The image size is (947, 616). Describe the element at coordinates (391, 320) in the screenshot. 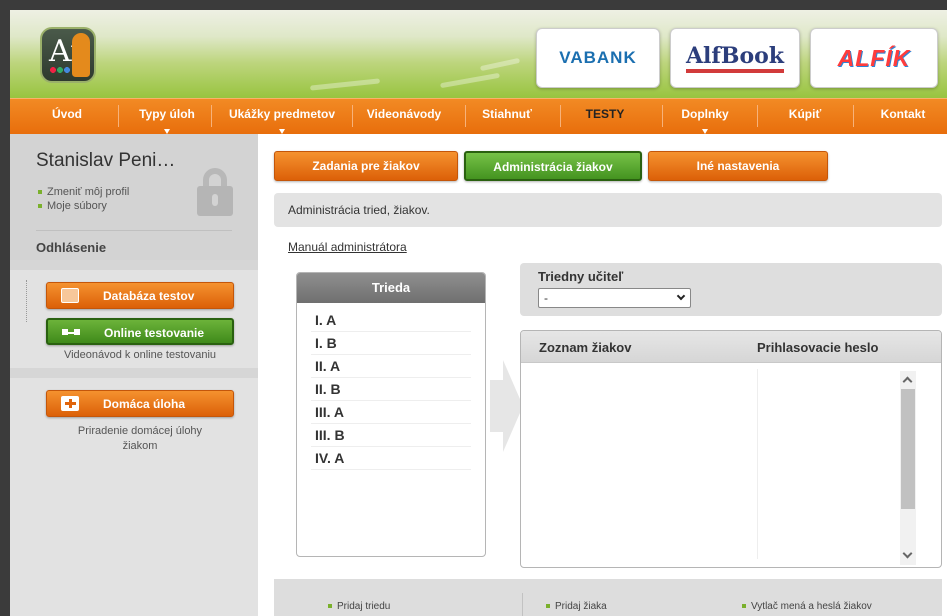

I see `class-item: I. A` at that location.